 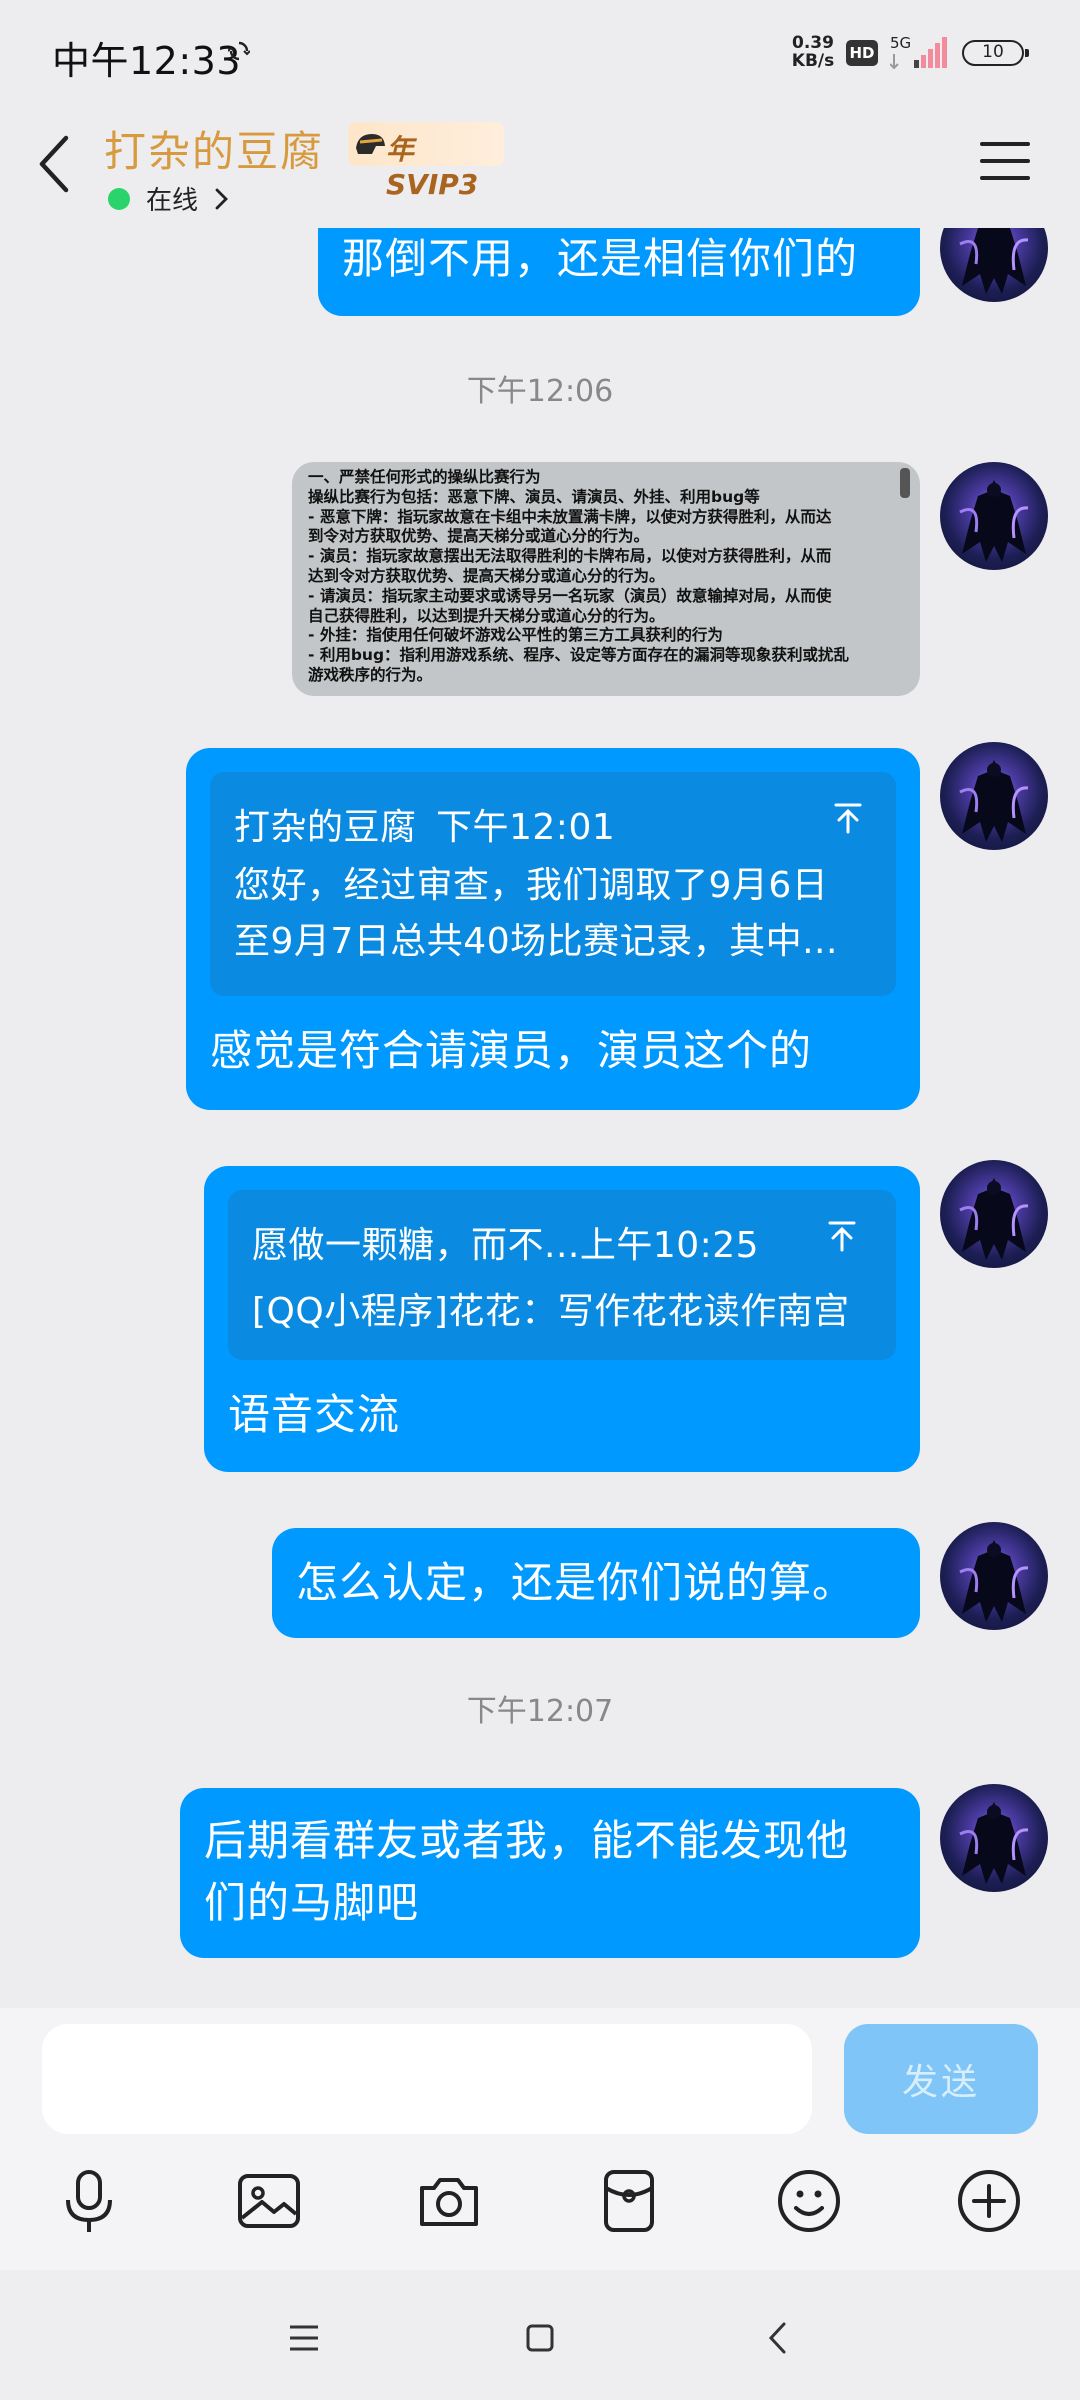 What do you see at coordinates (540, 1711) in the screenshot?
I see `timestamp-divider: 下午12:07` at bounding box center [540, 1711].